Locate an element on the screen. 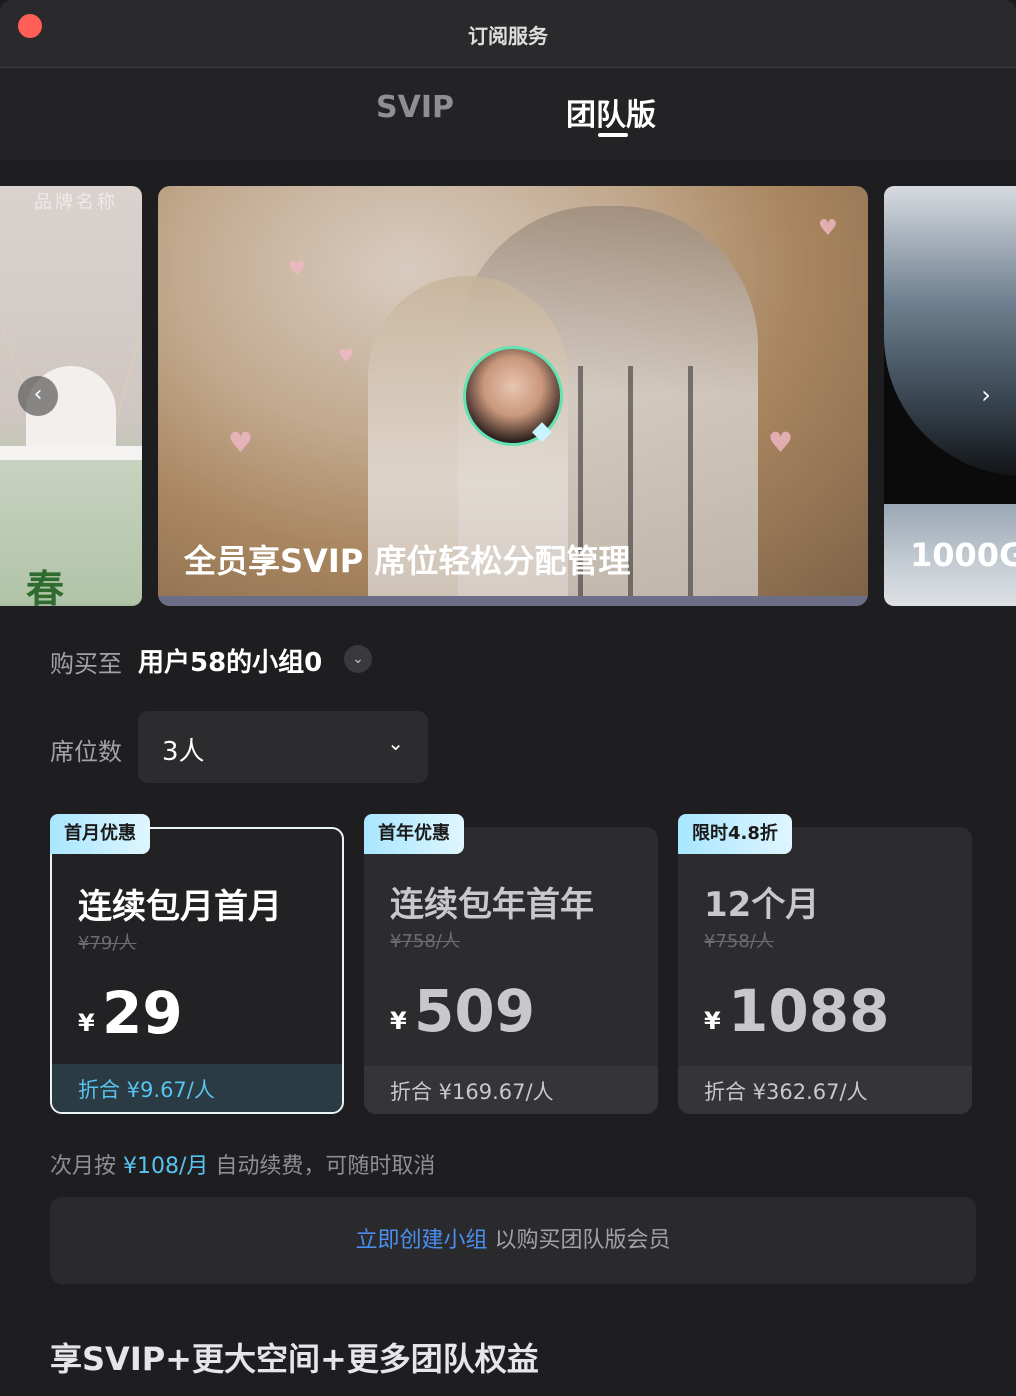  carousel-prev-button: ‹ is located at coordinates (38, 396).